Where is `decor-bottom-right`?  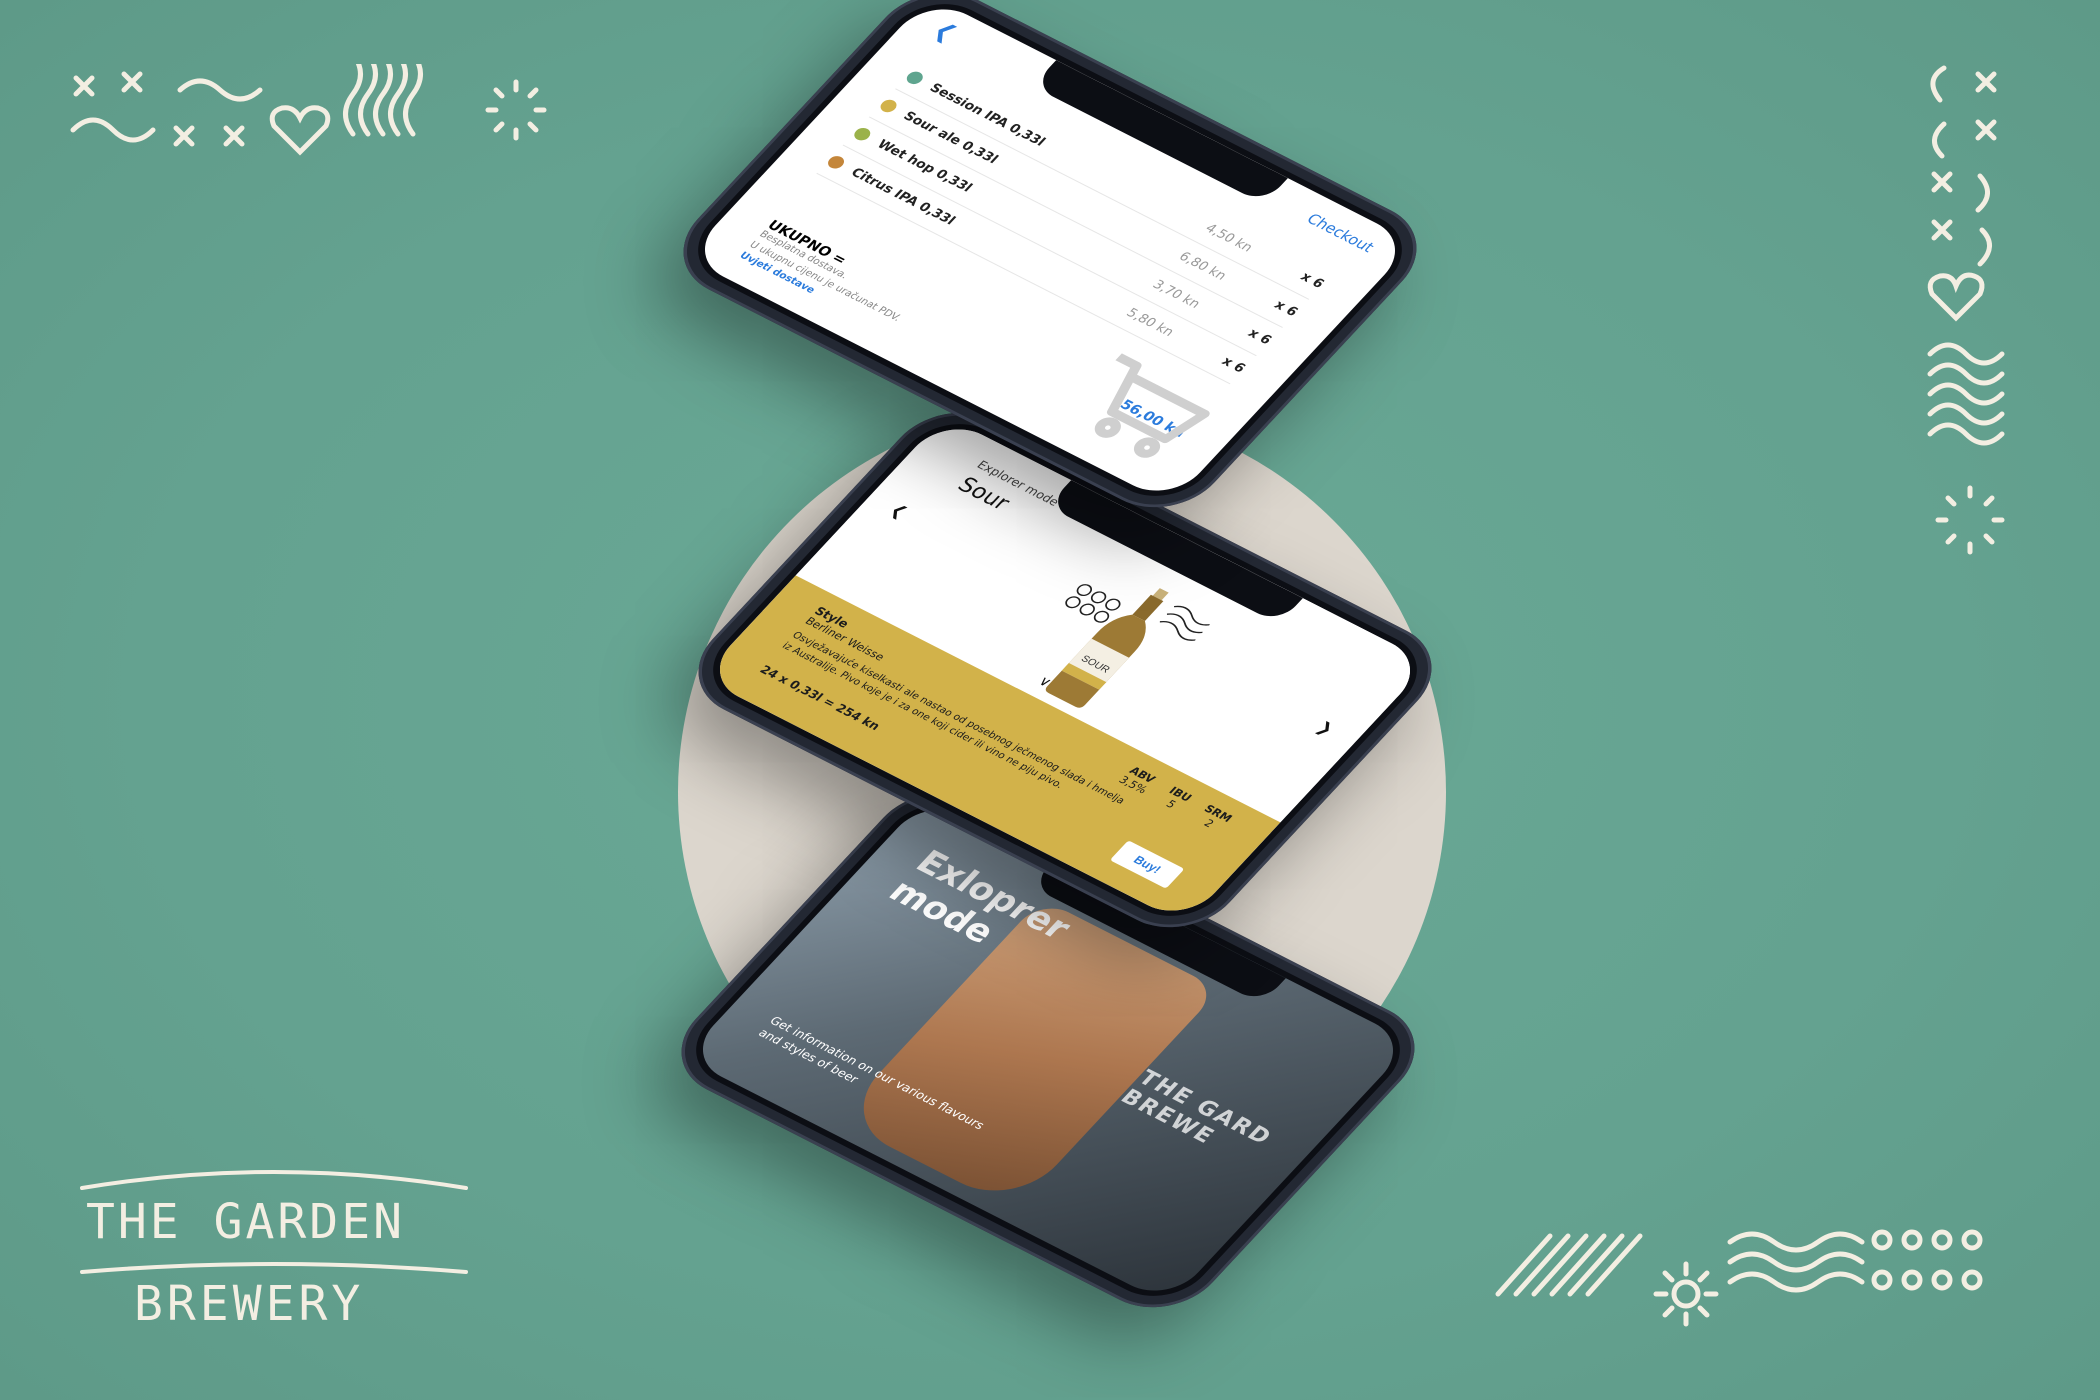
decor-bottom-right is located at coordinates (1770, 1280).